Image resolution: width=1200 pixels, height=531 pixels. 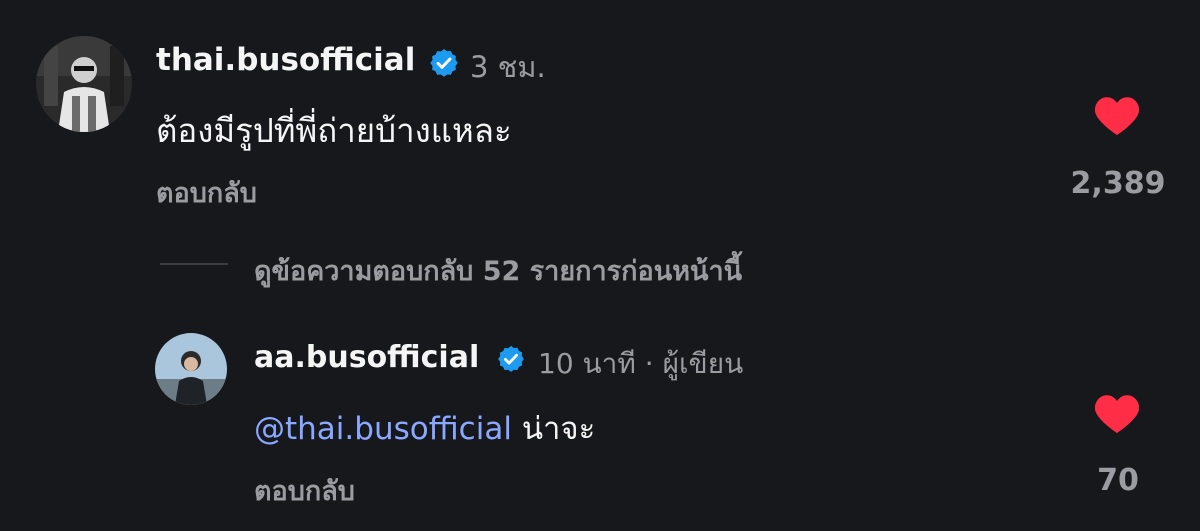 What do you see at coordinates (366, 357) in the screenshot?
I see `replier-username: aa.busofficial` at bounding box center [366, 357].